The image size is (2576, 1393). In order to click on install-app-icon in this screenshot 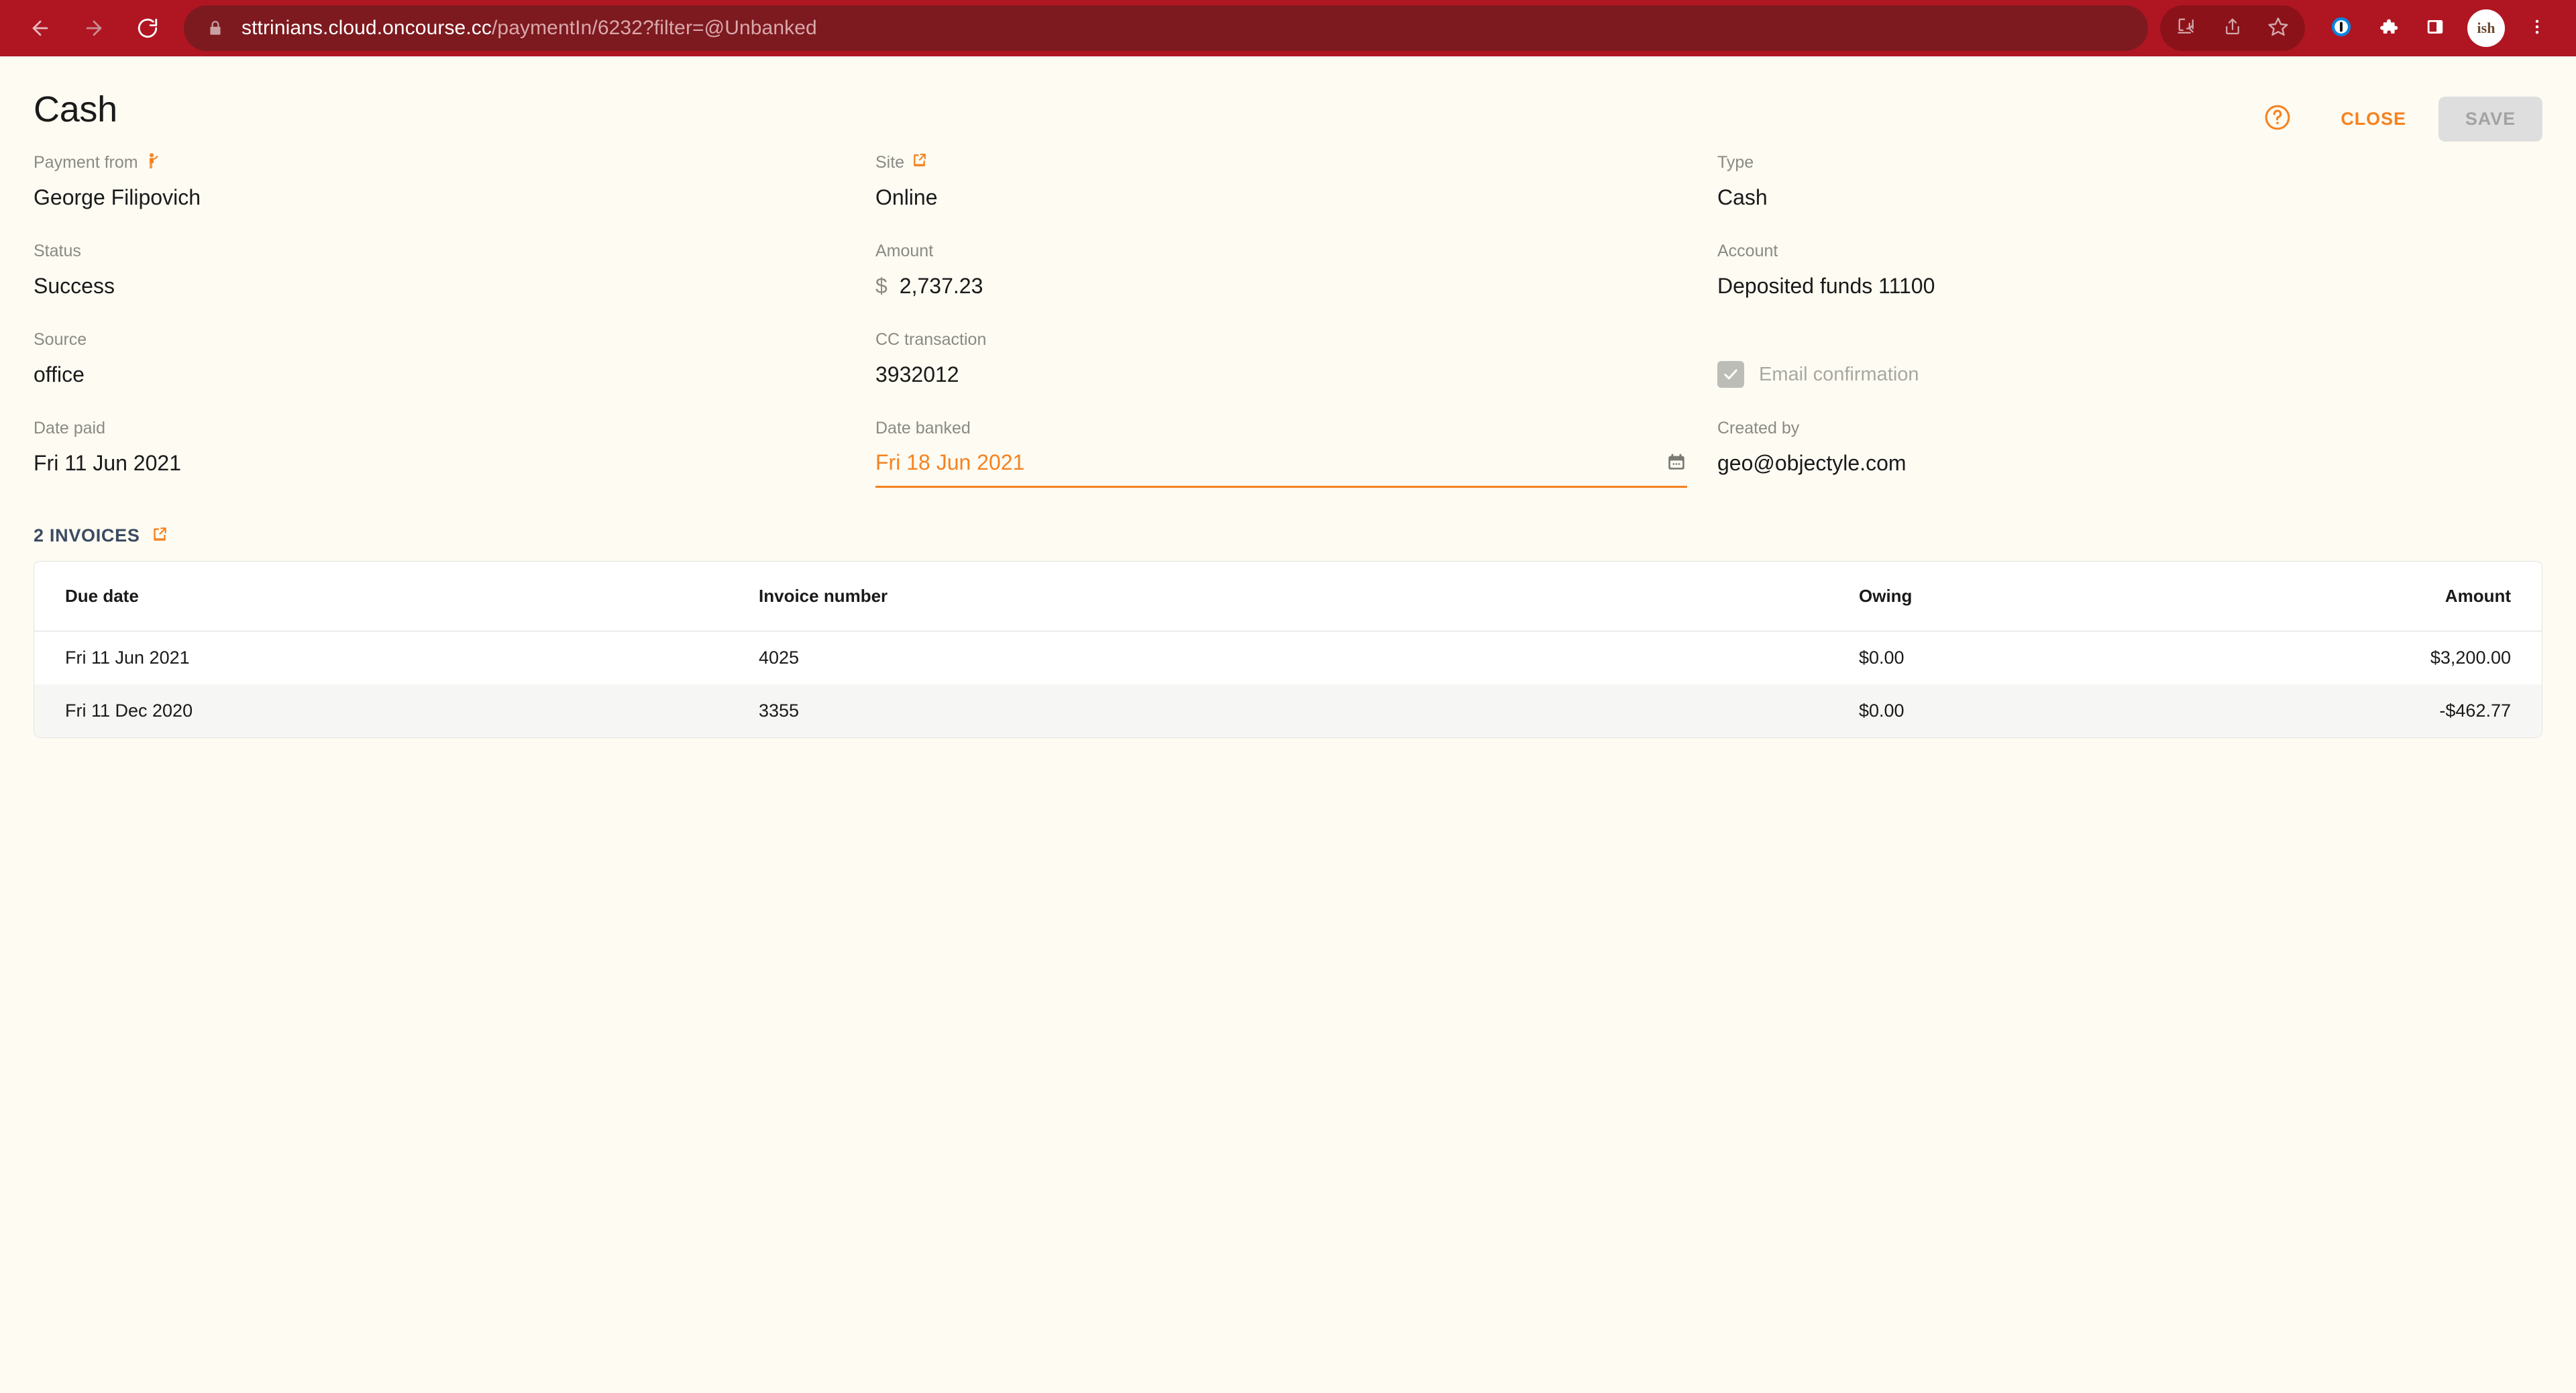, I will do `click(2187, 28)`.